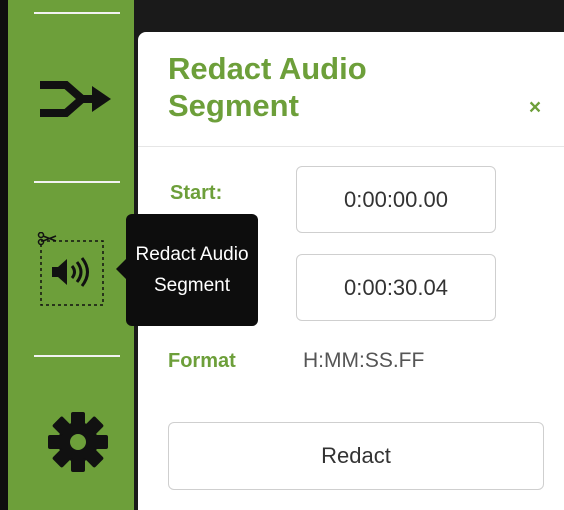 The image size is (564, 510). What do you see at coordinates (267, 87) in the screenshot?
I see `panel-title: Redact Audio Segment` at bounding box center [267, 87].